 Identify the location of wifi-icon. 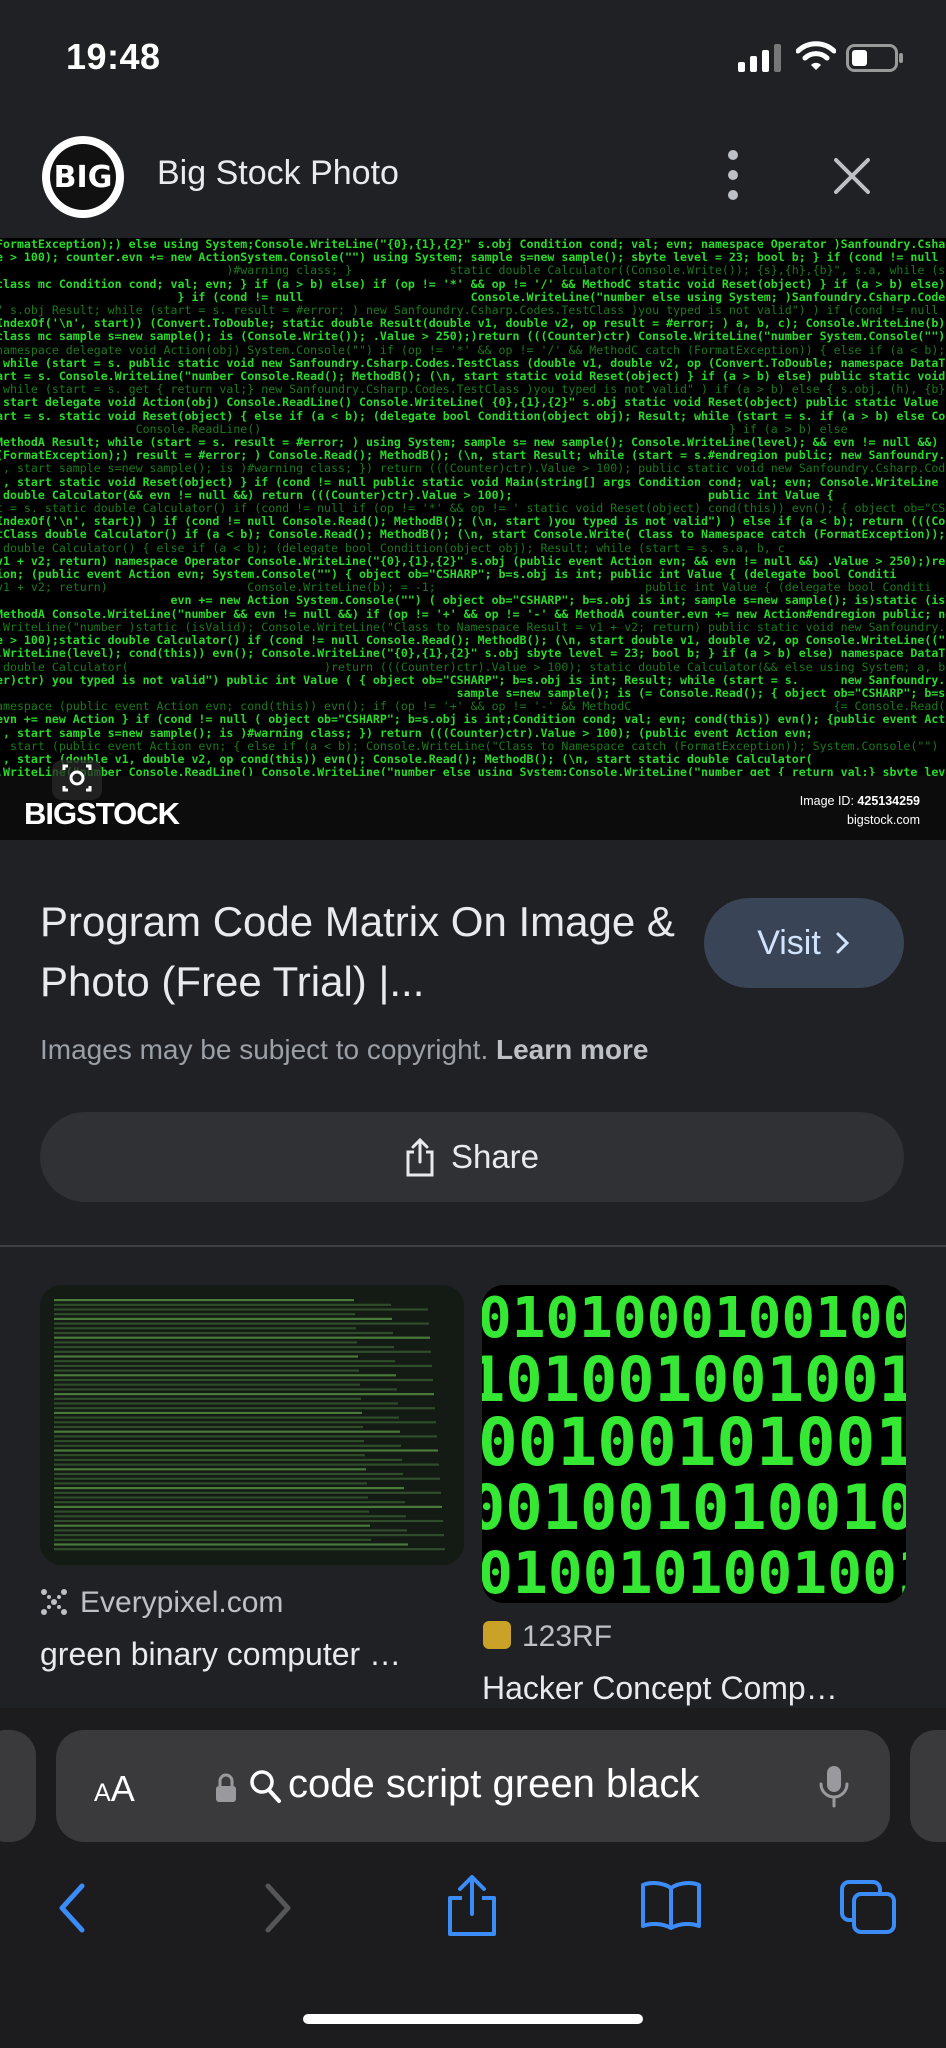
(816, 55).